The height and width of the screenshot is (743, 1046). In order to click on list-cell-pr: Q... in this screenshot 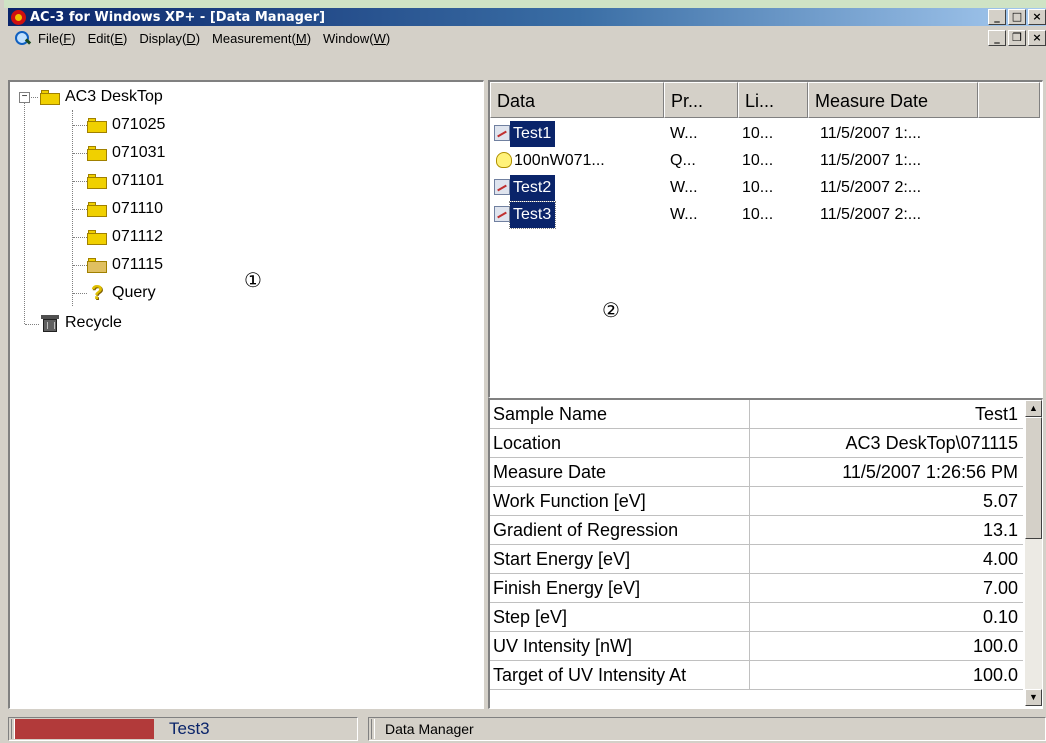, I will do `click(683, 160)`.